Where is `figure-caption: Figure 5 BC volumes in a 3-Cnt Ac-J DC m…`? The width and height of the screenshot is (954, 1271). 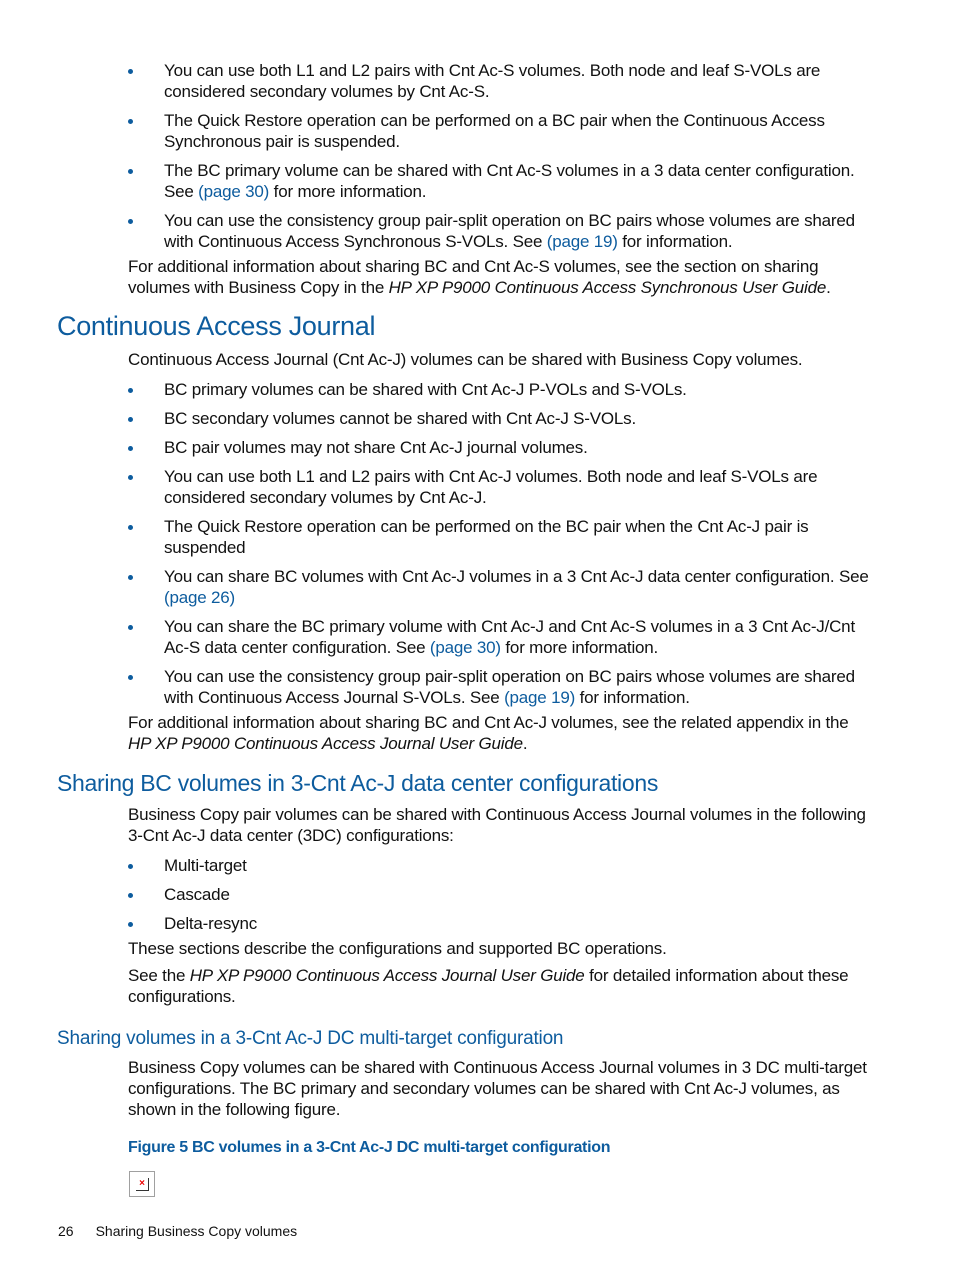 figure-caption: Figure 5 BC volumes in a 3-Cnt Ac-J DC m… is located at coordinates (369, 1147).